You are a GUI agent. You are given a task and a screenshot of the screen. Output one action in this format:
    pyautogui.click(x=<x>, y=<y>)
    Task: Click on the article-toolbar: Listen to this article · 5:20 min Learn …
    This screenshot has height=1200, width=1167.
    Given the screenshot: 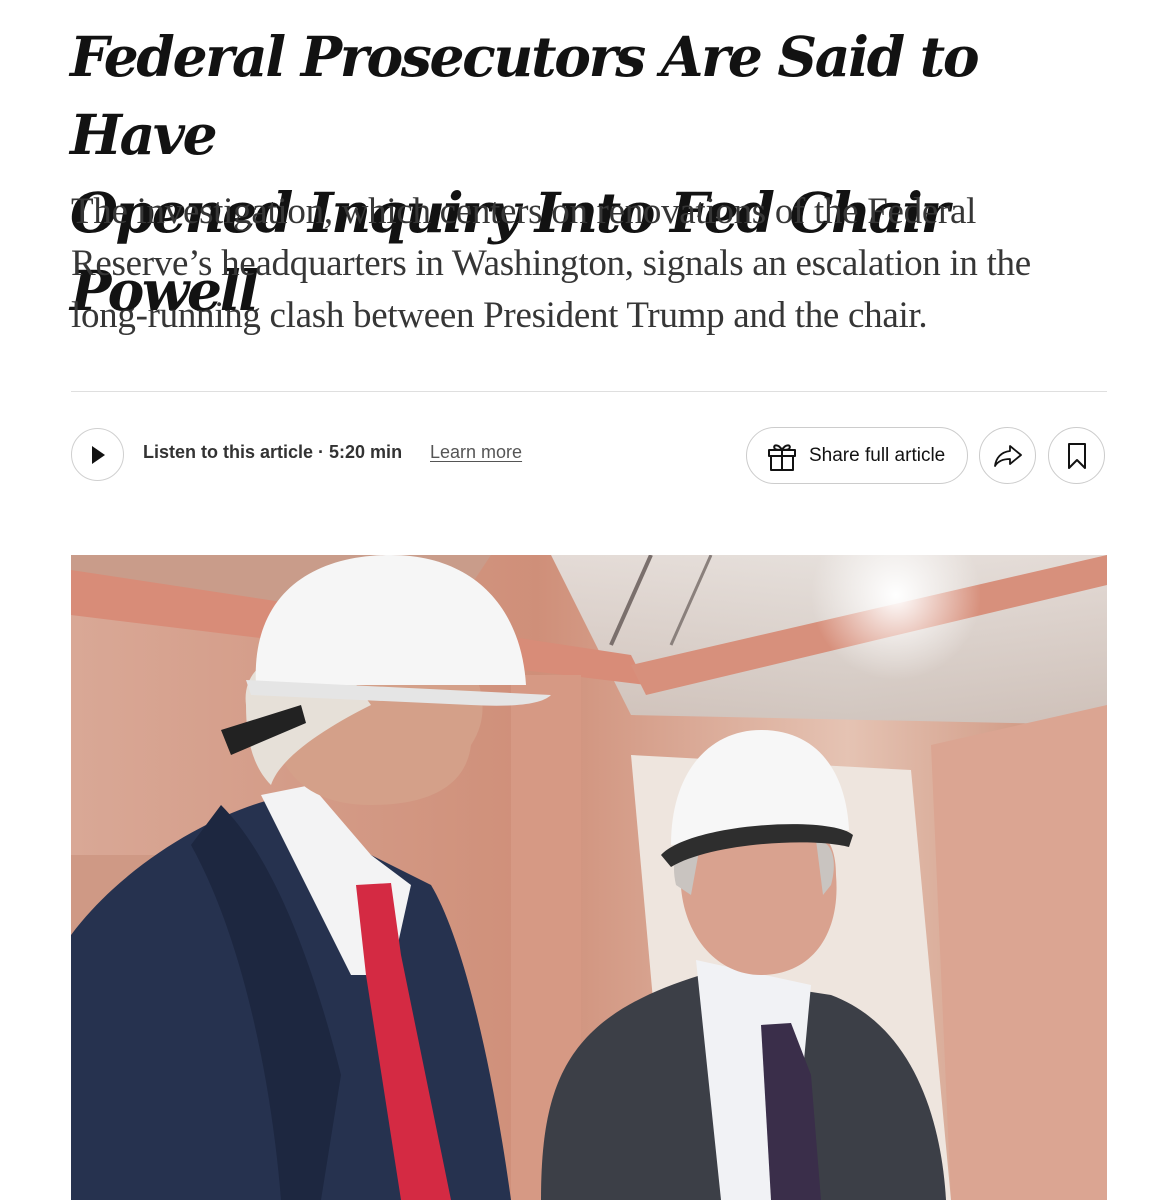 What is the action you would take?
    pyautogui.click(x=589, y=456)
    